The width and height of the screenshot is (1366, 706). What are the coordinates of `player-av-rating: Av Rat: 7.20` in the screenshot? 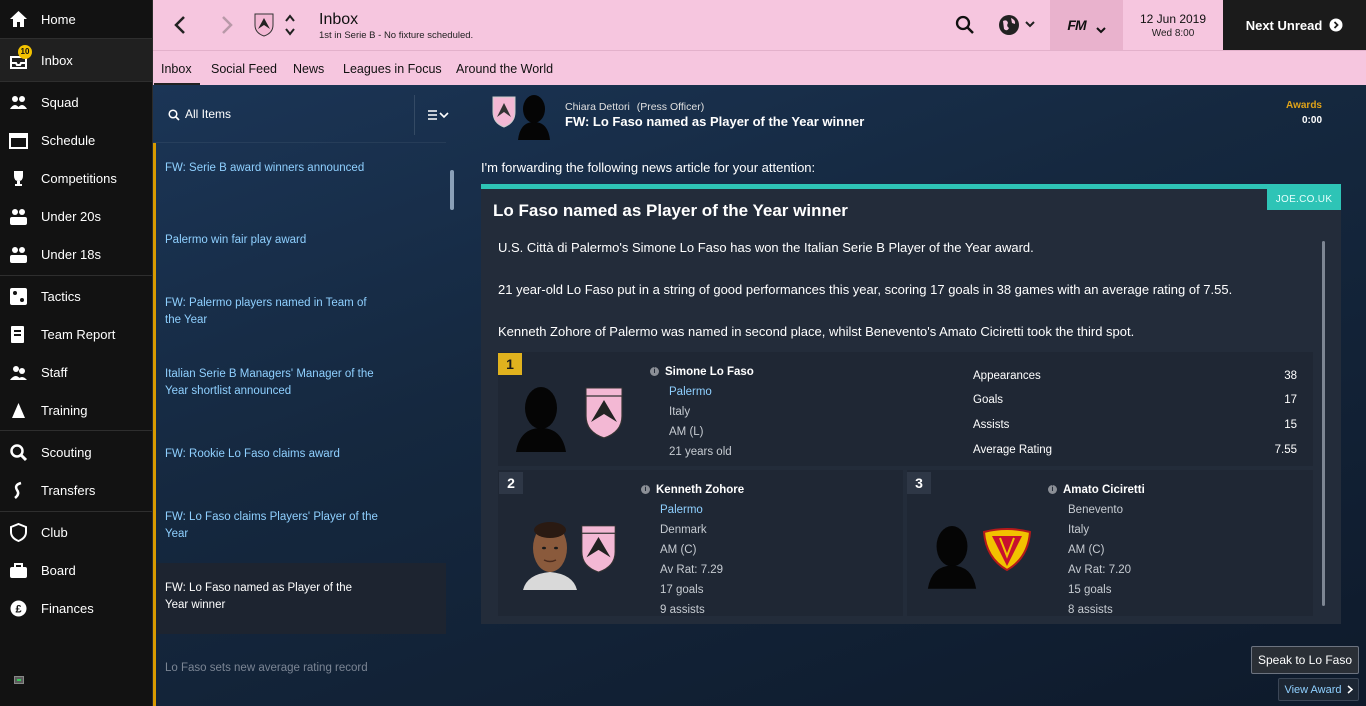 It's located at (1100, 570).